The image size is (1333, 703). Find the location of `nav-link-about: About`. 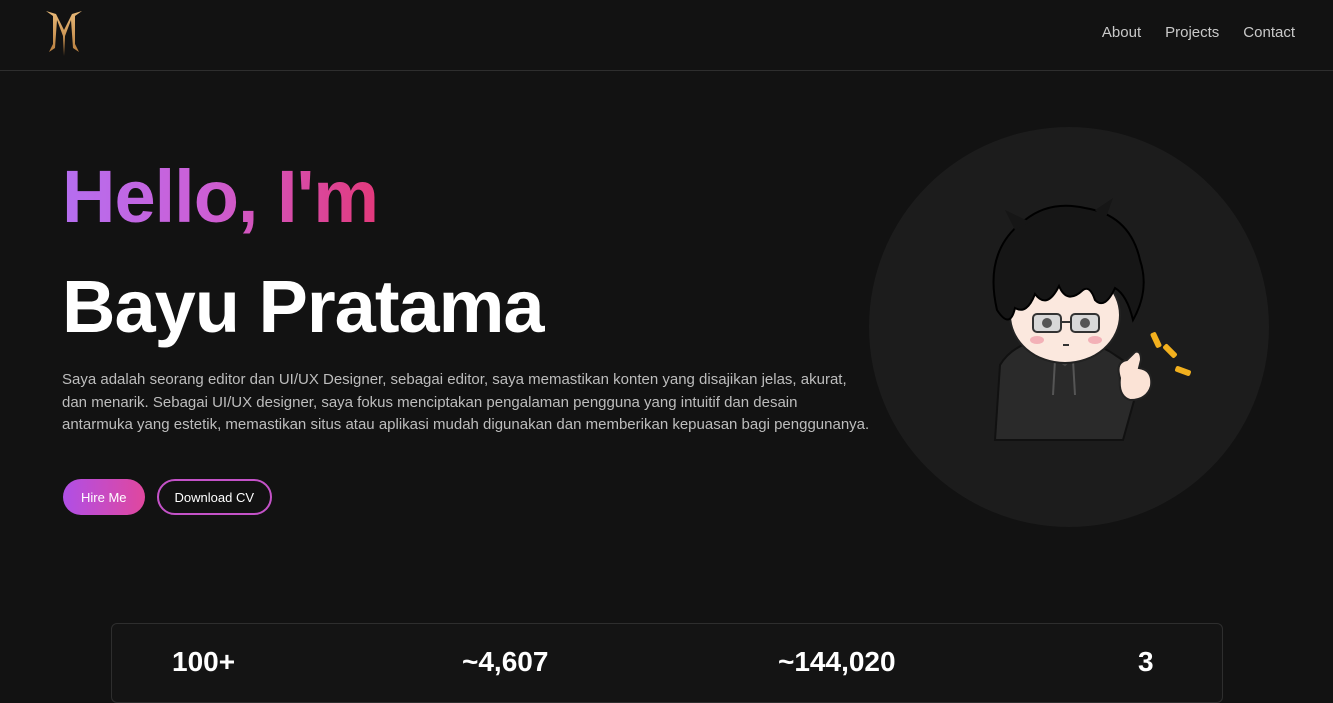

nav-link-about: About is located at coordinates (1121, 32).